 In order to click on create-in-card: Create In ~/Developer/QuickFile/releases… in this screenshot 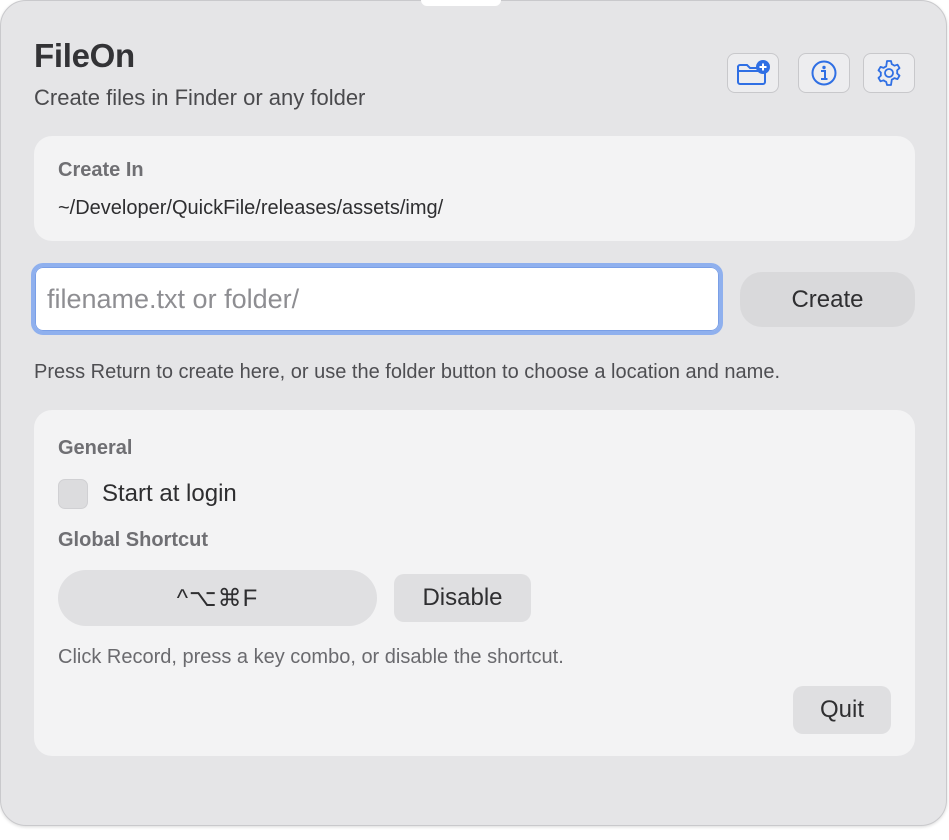, I will do `click(474, 188)`.